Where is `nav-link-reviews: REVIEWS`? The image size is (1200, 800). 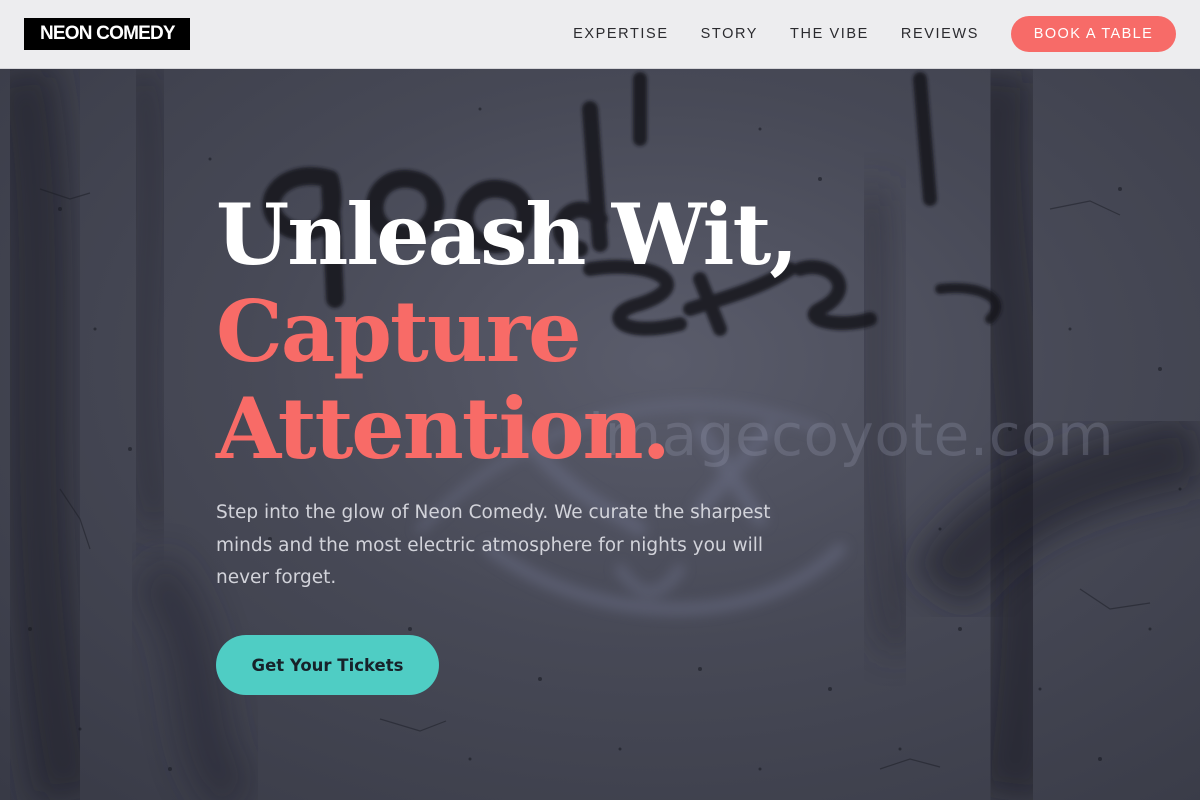
nav-link-reviews: REVIEWS is located at coordinates (940, 34).